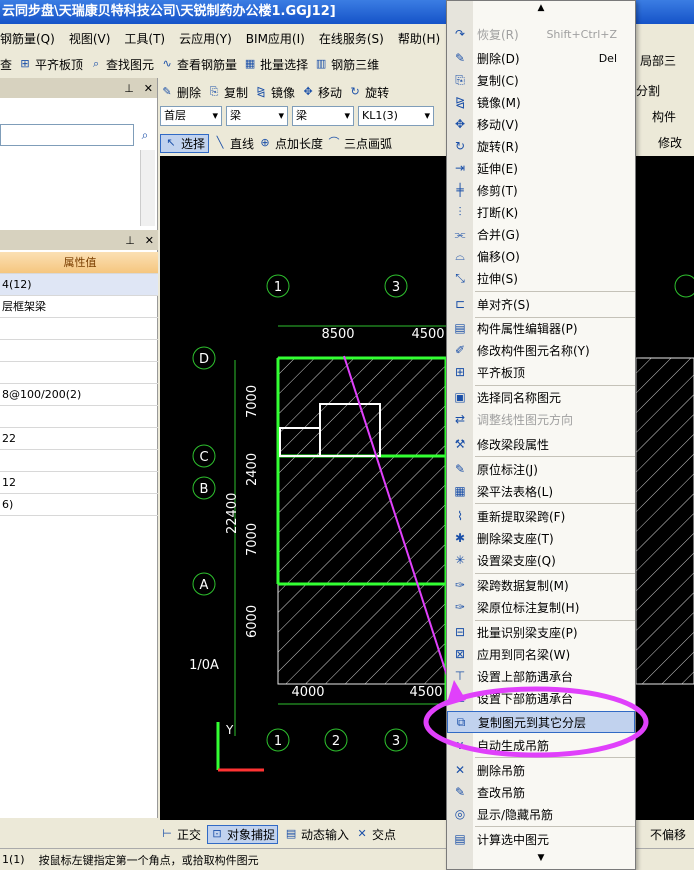  Describe the element at coordinates (541, 190) in the screenshot. I see `menu-item-trim: ╪ 修剪(T)` at that location.